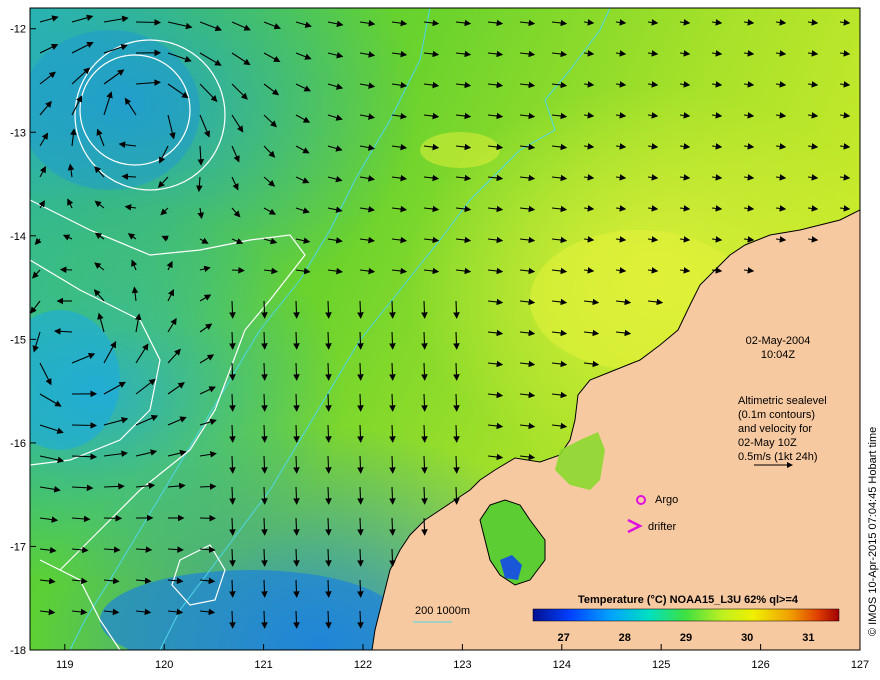 Image resolution: width=880 pixels, height=680 pixels. I want to click on drifter-label: drifter, so click(662, 527).